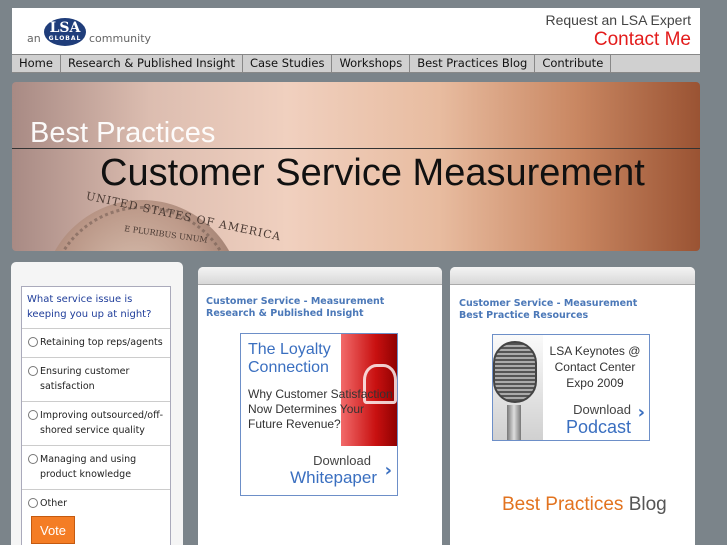 This screenshot has height=545, width=727. I want to click on promo-title: The Loyalty Connection, so click(289, 358).